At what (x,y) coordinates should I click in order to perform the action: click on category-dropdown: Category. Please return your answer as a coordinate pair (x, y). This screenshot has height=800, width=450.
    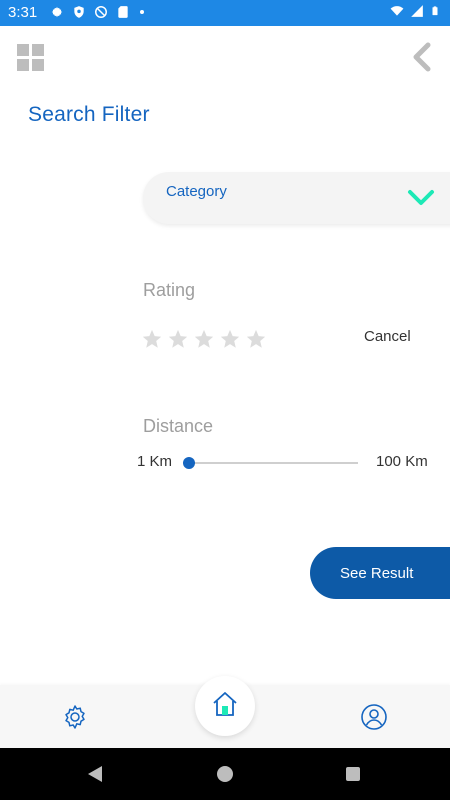
    Looking at the image, I should click on (296, 198).